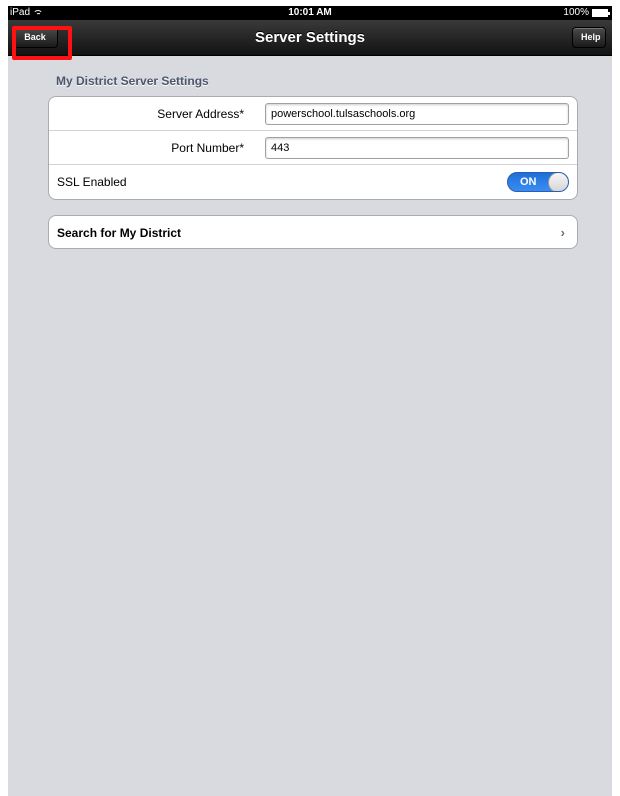  What do you see at coordinates (538, 182) in the screenshot?
I see `ssl-toggle: ON` at bounding box center [538, 182].